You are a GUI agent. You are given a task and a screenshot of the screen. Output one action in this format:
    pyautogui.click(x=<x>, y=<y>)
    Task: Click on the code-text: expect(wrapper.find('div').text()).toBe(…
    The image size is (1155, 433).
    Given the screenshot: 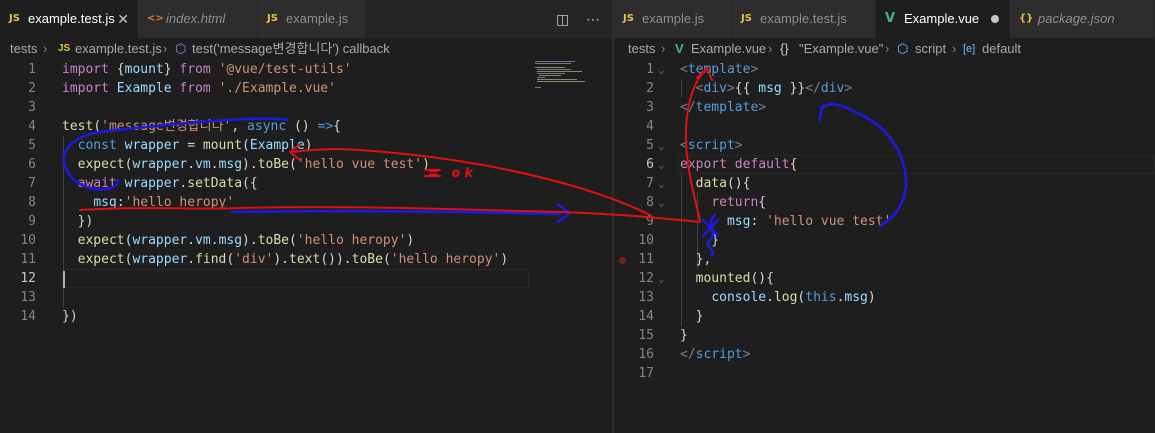 What is the action you would take?
    pyautogui.click(x=293, y=259)
    